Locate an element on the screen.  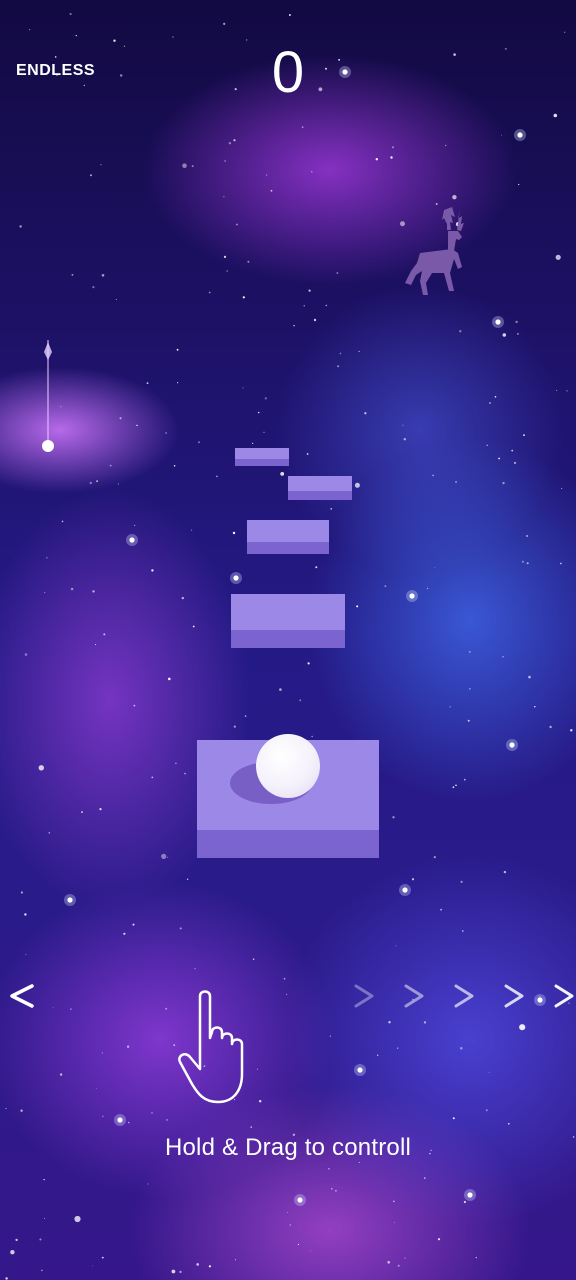
deer-icon is located at coordinates (434, 251).